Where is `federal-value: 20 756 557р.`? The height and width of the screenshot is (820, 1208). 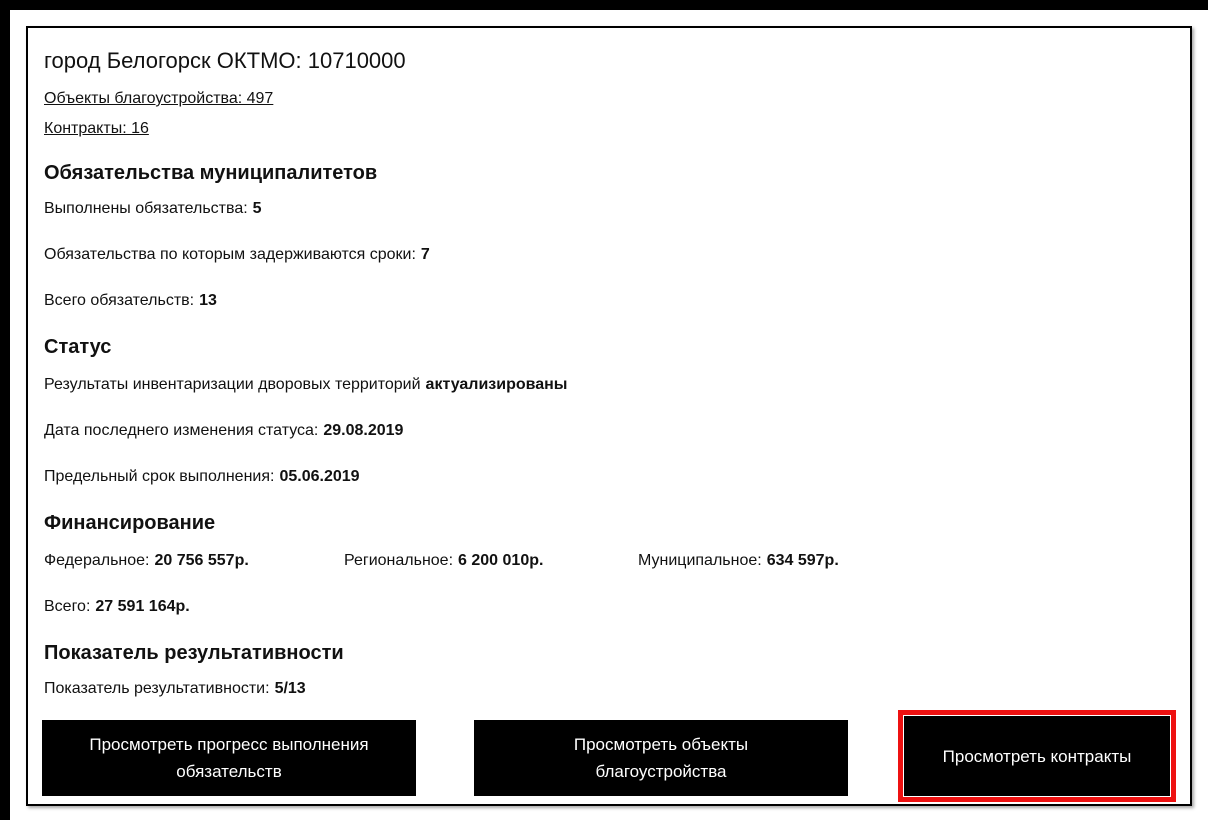
federal-value: 20 756 557р. is located at coordinates (201, 560).